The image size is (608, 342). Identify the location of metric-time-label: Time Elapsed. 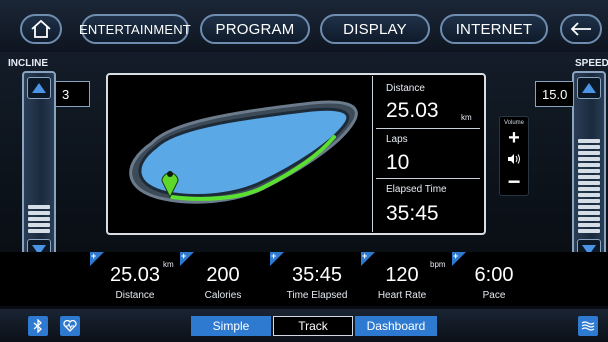
(317, 295).